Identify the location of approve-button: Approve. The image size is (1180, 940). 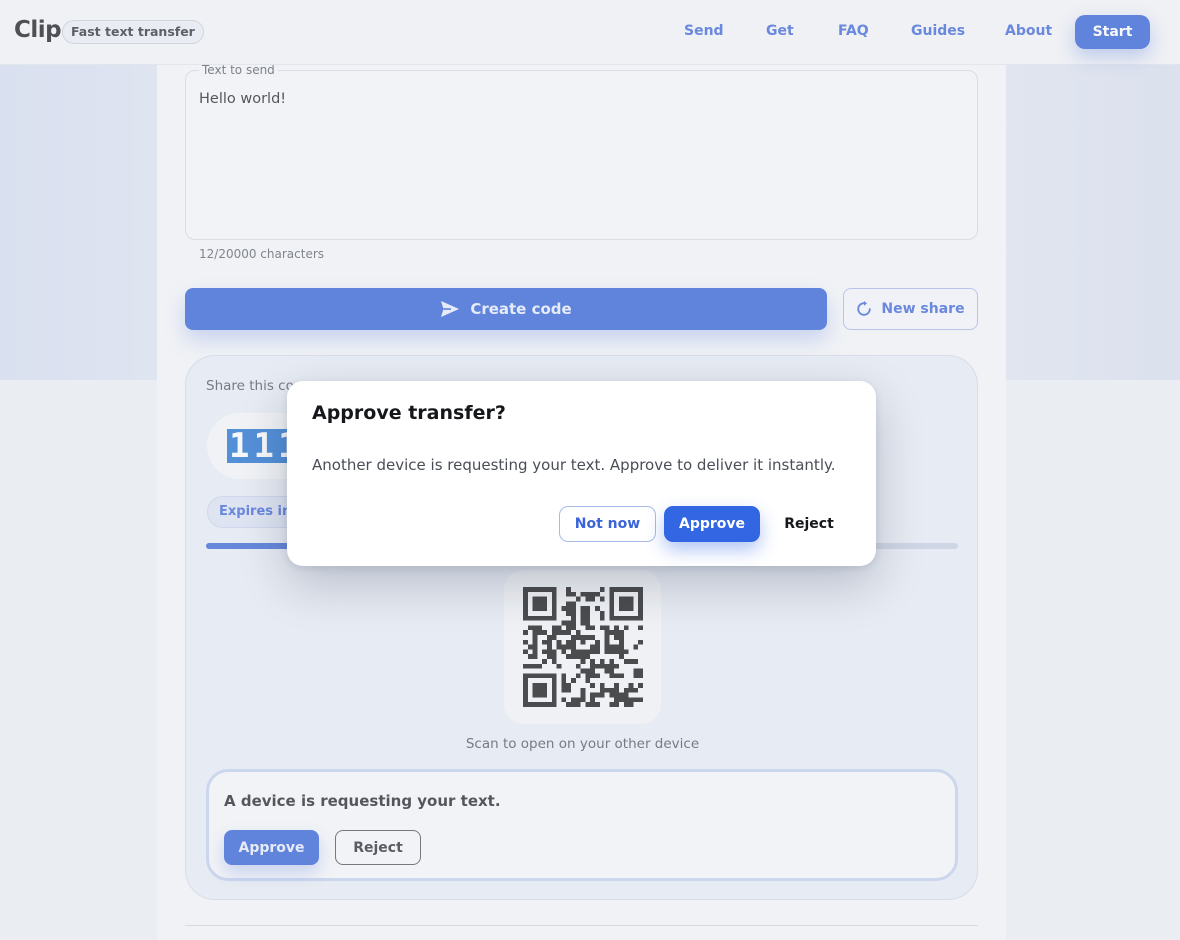
(712, 524).